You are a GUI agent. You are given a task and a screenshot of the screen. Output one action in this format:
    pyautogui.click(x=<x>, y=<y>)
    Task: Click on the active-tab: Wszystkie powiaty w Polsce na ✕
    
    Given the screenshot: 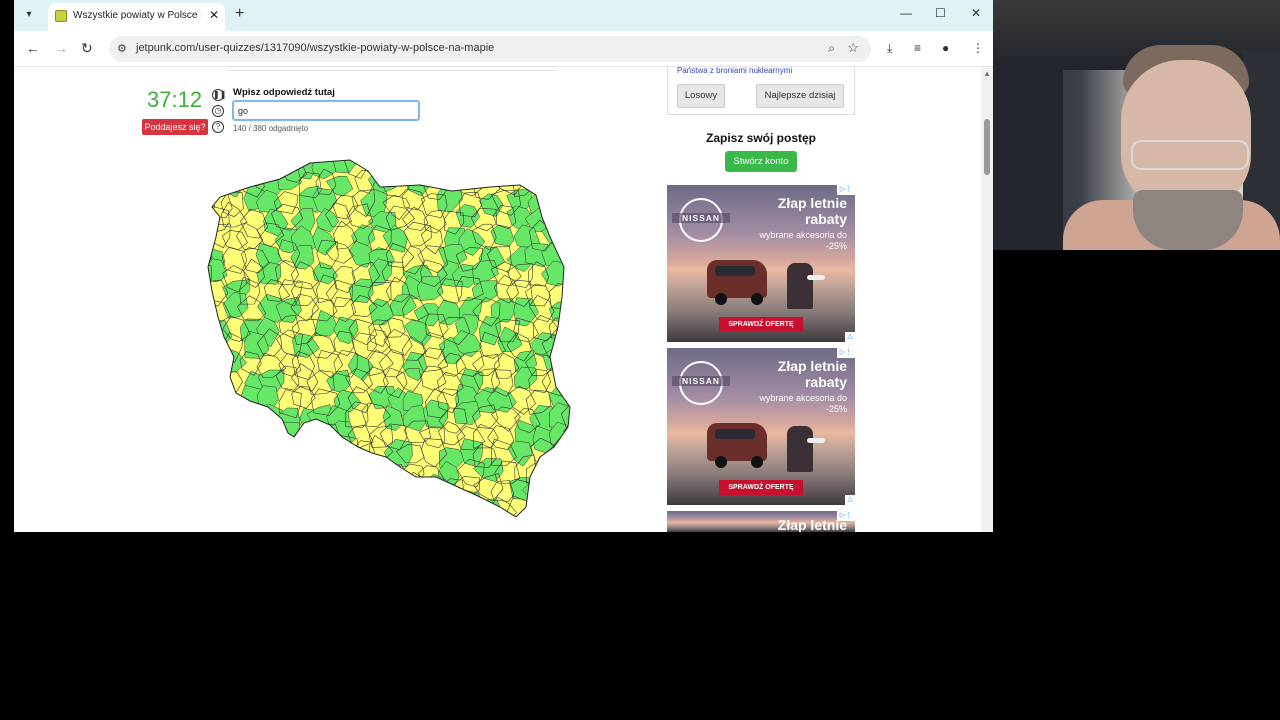 What is the action you would take?
    pyautogui.click(x=136, y=17)
    